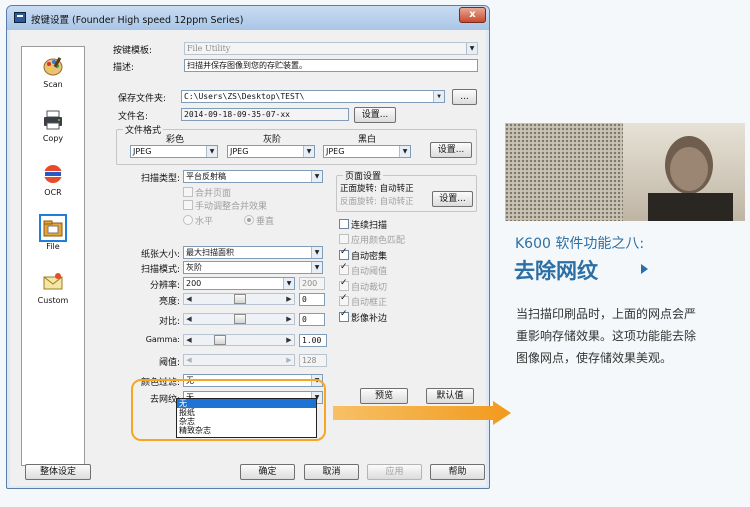 This screenshot has width=750, height=507. I want to click on gamma-slider: ◀ ▶, so click(239, 340).